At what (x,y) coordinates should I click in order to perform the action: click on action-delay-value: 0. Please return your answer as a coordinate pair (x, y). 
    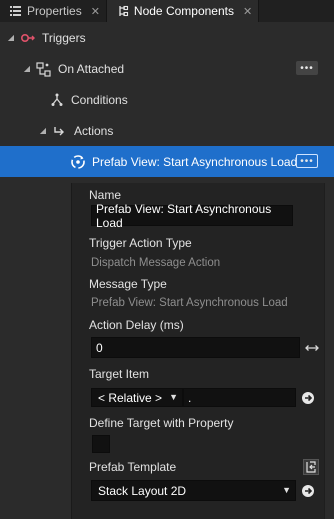
    Looking at the image, I should click on (99, 347).